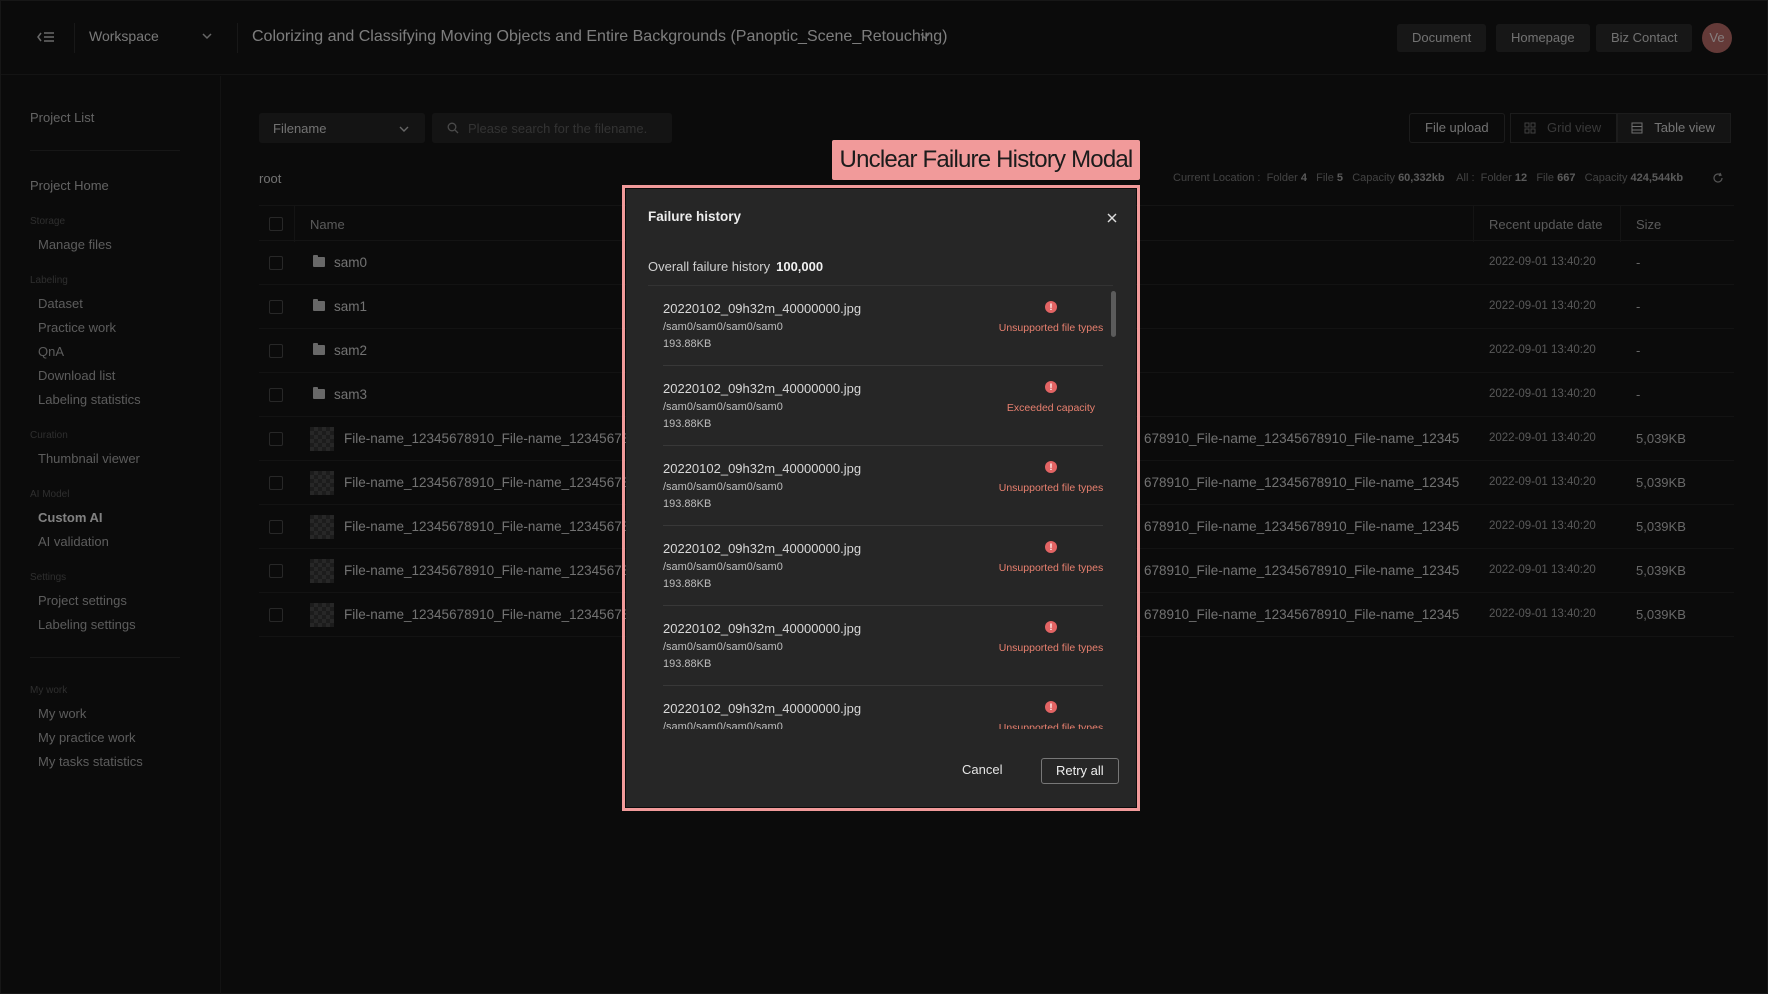  Describe the element at coordinates (1051, 408) in the screenshot. I see `failure-item-reason: Exceeded capacity` at that location.